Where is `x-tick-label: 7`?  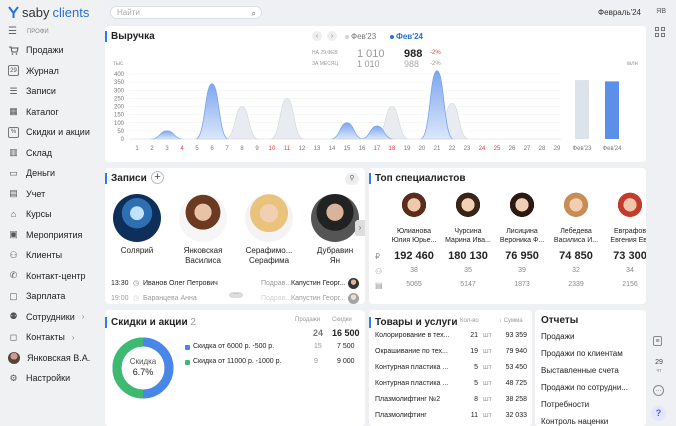 x-tick-label: 7 is located at coordinates (227, 149).